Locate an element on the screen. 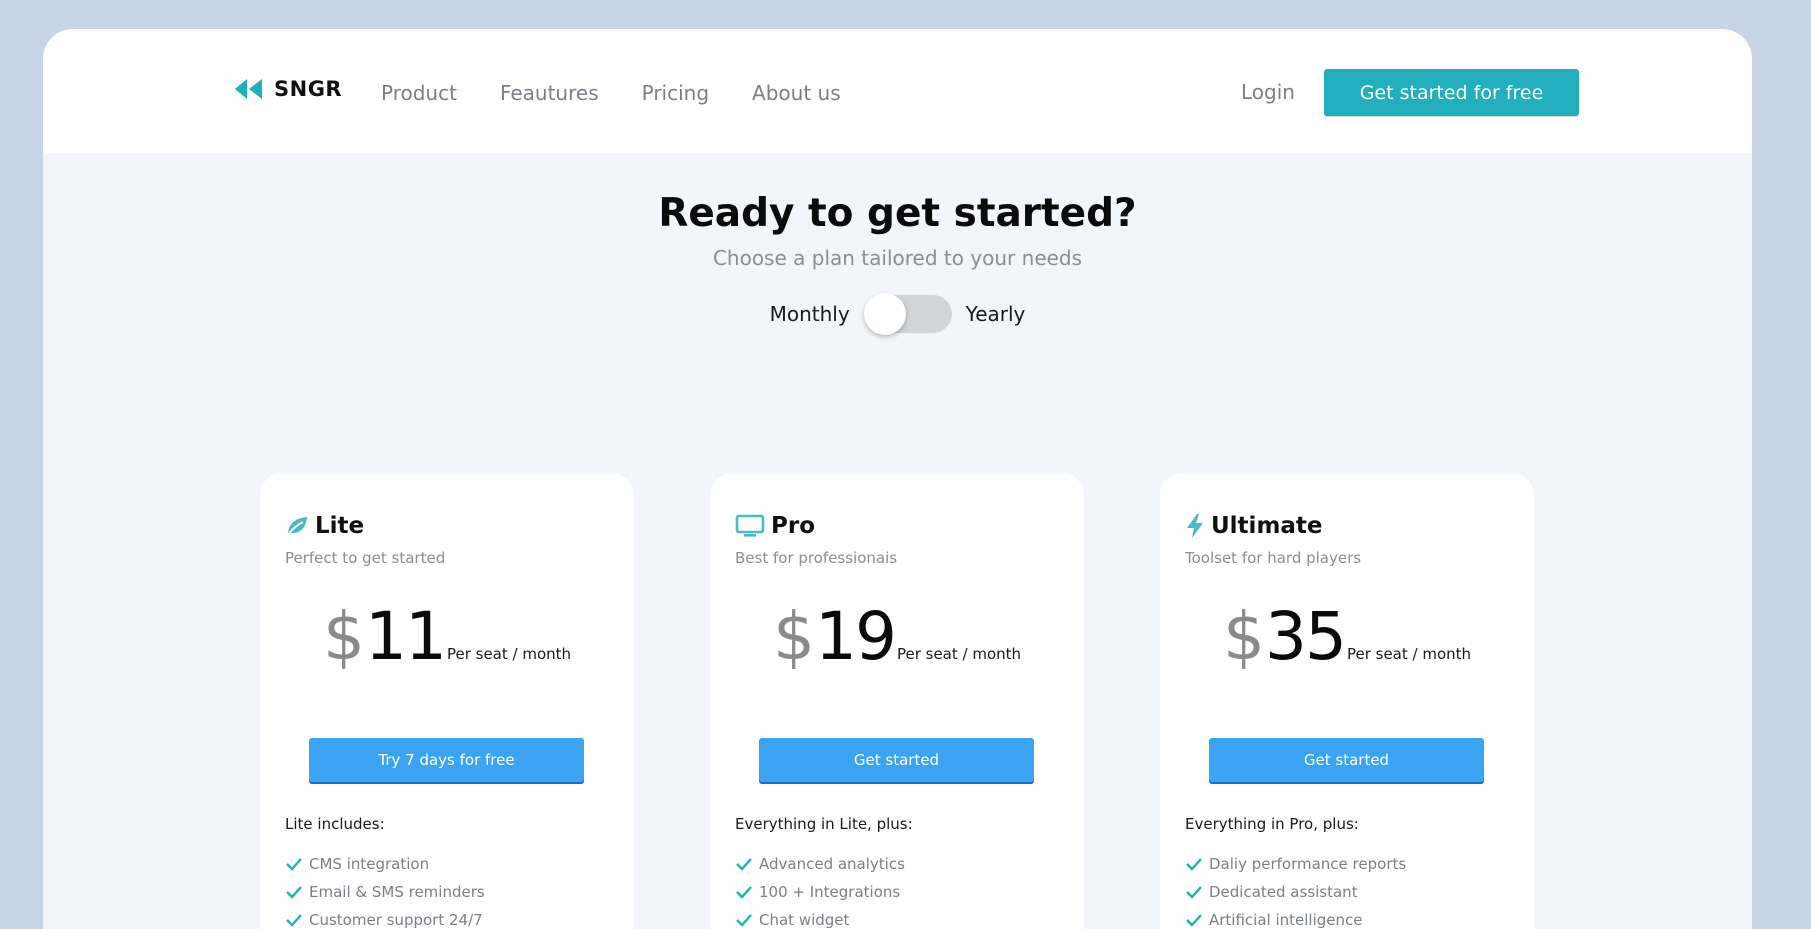 Image resolution: width=1811 pixels, height=929 pixels. plan-header: Pro is located at coordinates (775, 526).